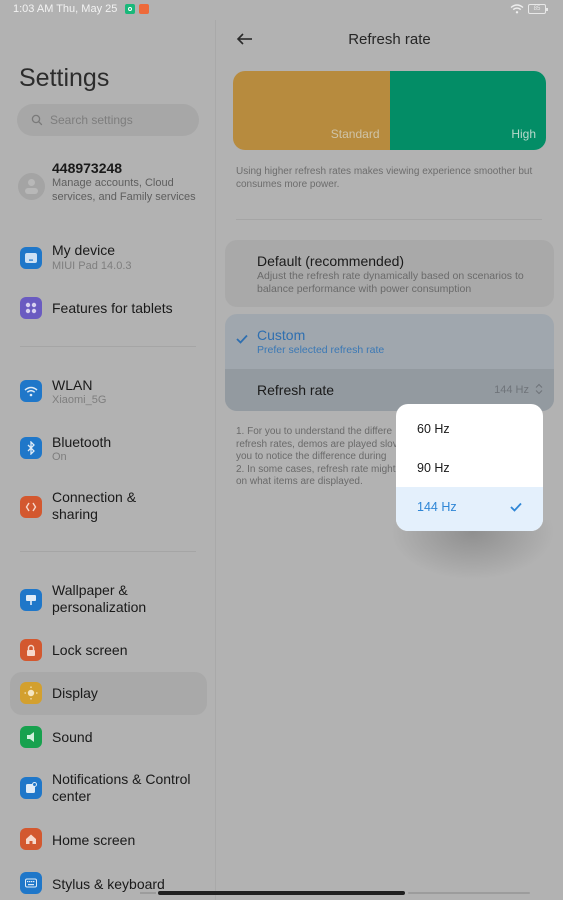 Image resolution: width=563 pixels, height=900 pixels. Describe the element at coordinates (31, 507) in the screenshot. I see `connection-icon` at that location.